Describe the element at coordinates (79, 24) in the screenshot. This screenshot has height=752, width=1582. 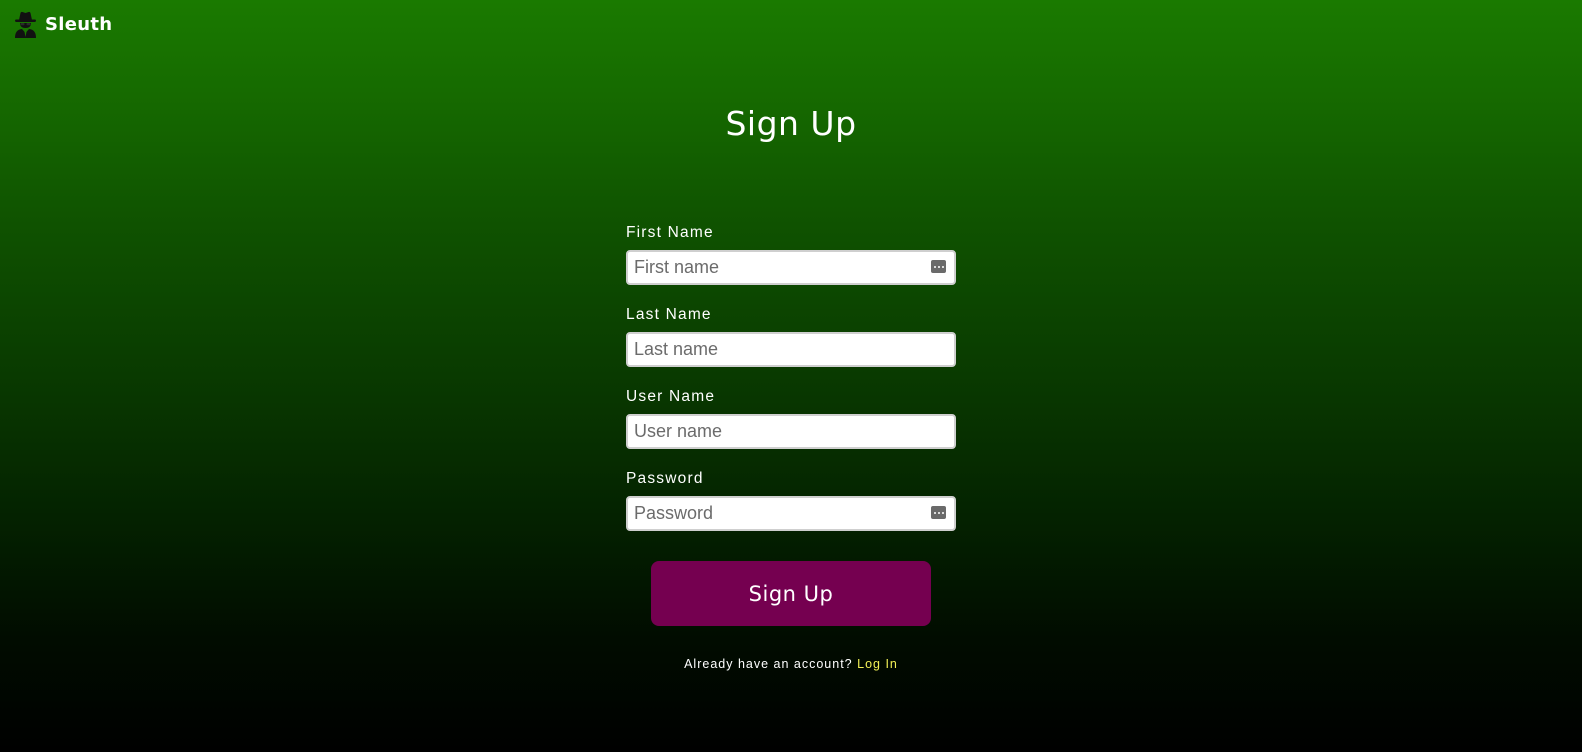
I see `brand-name: Sleuth` at that location.